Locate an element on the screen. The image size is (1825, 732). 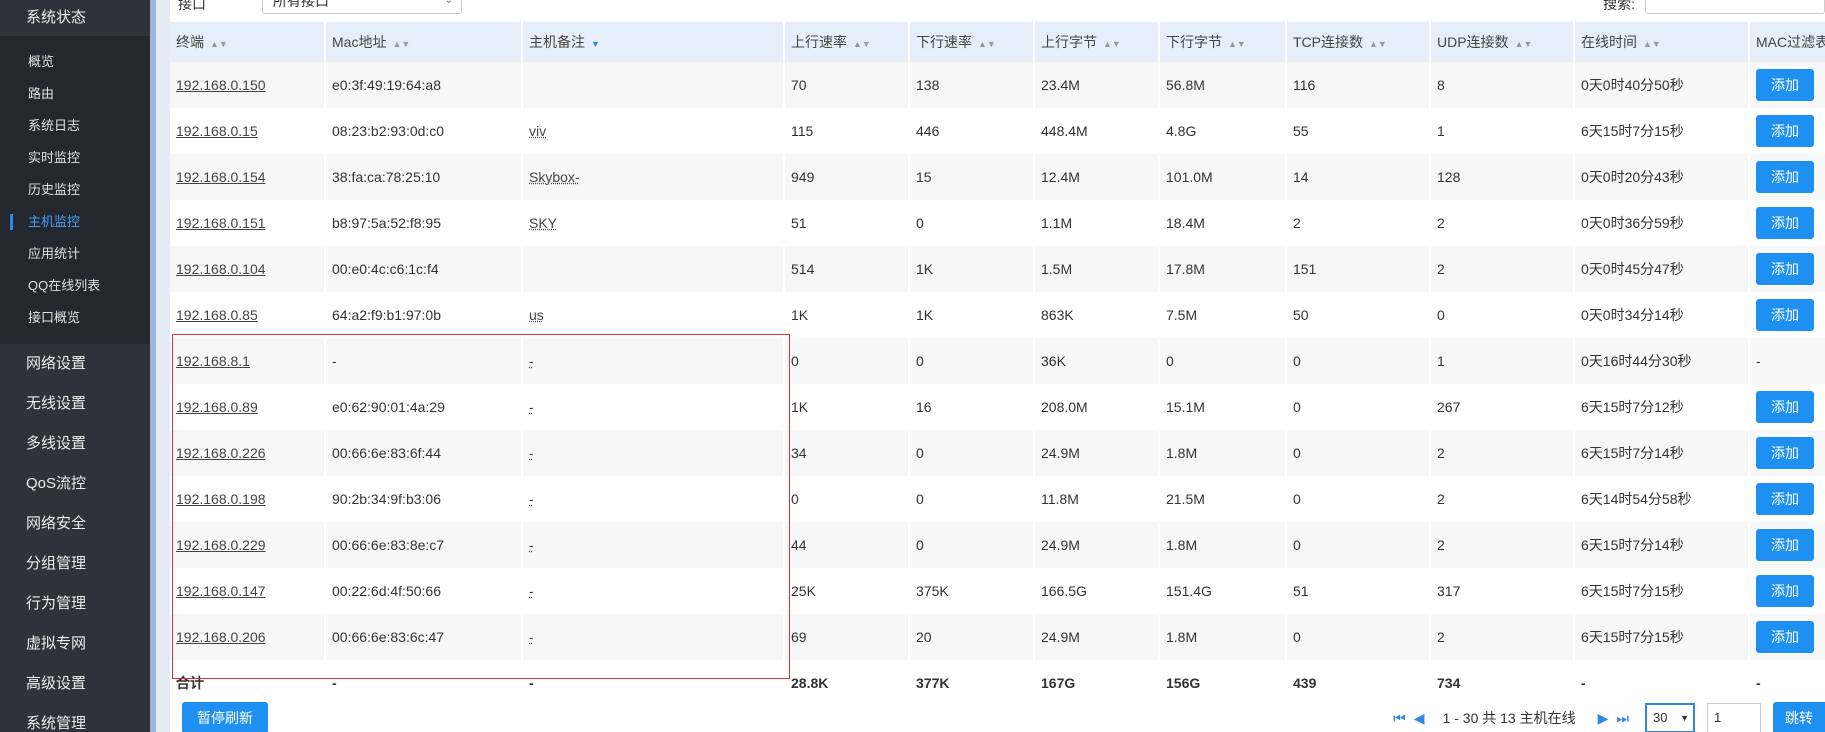
prev-page-icon: ◀ is located at coordinates (1419, 718).